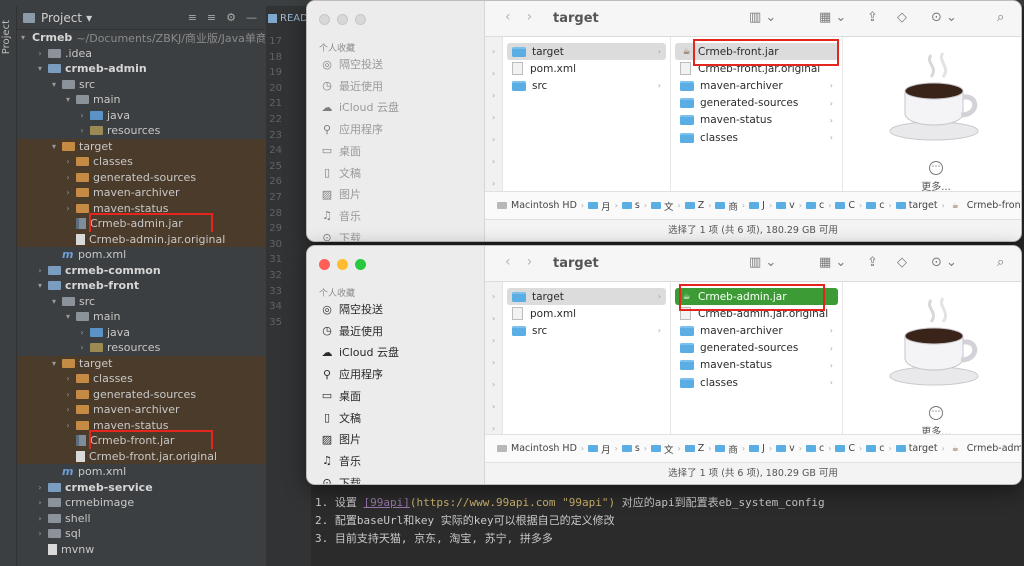 This screenshot has width=1024, height=566. I want to click on tree-item: ›java, so click(141, 333).